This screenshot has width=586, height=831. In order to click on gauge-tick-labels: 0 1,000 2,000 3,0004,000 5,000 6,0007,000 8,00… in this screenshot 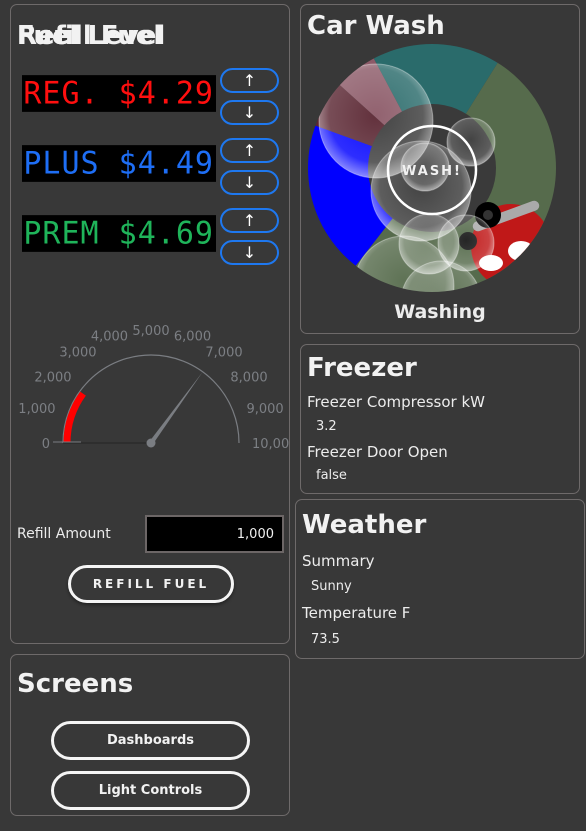, I will do `click(153, 388)`.